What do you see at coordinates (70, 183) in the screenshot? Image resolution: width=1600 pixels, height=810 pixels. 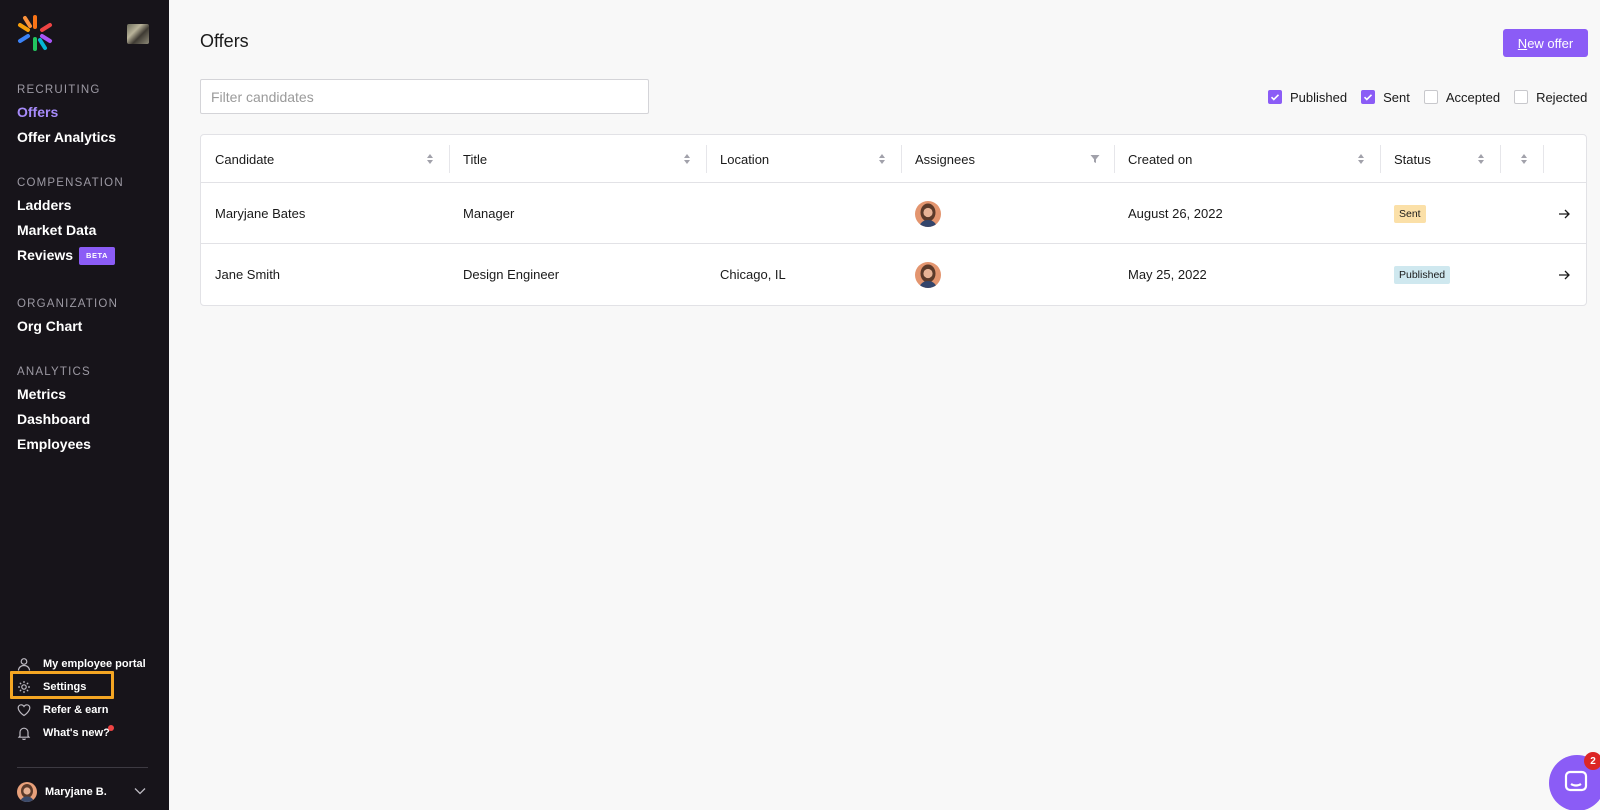 I see `nav-heading: Compensation` at bounding box center [70, 183].